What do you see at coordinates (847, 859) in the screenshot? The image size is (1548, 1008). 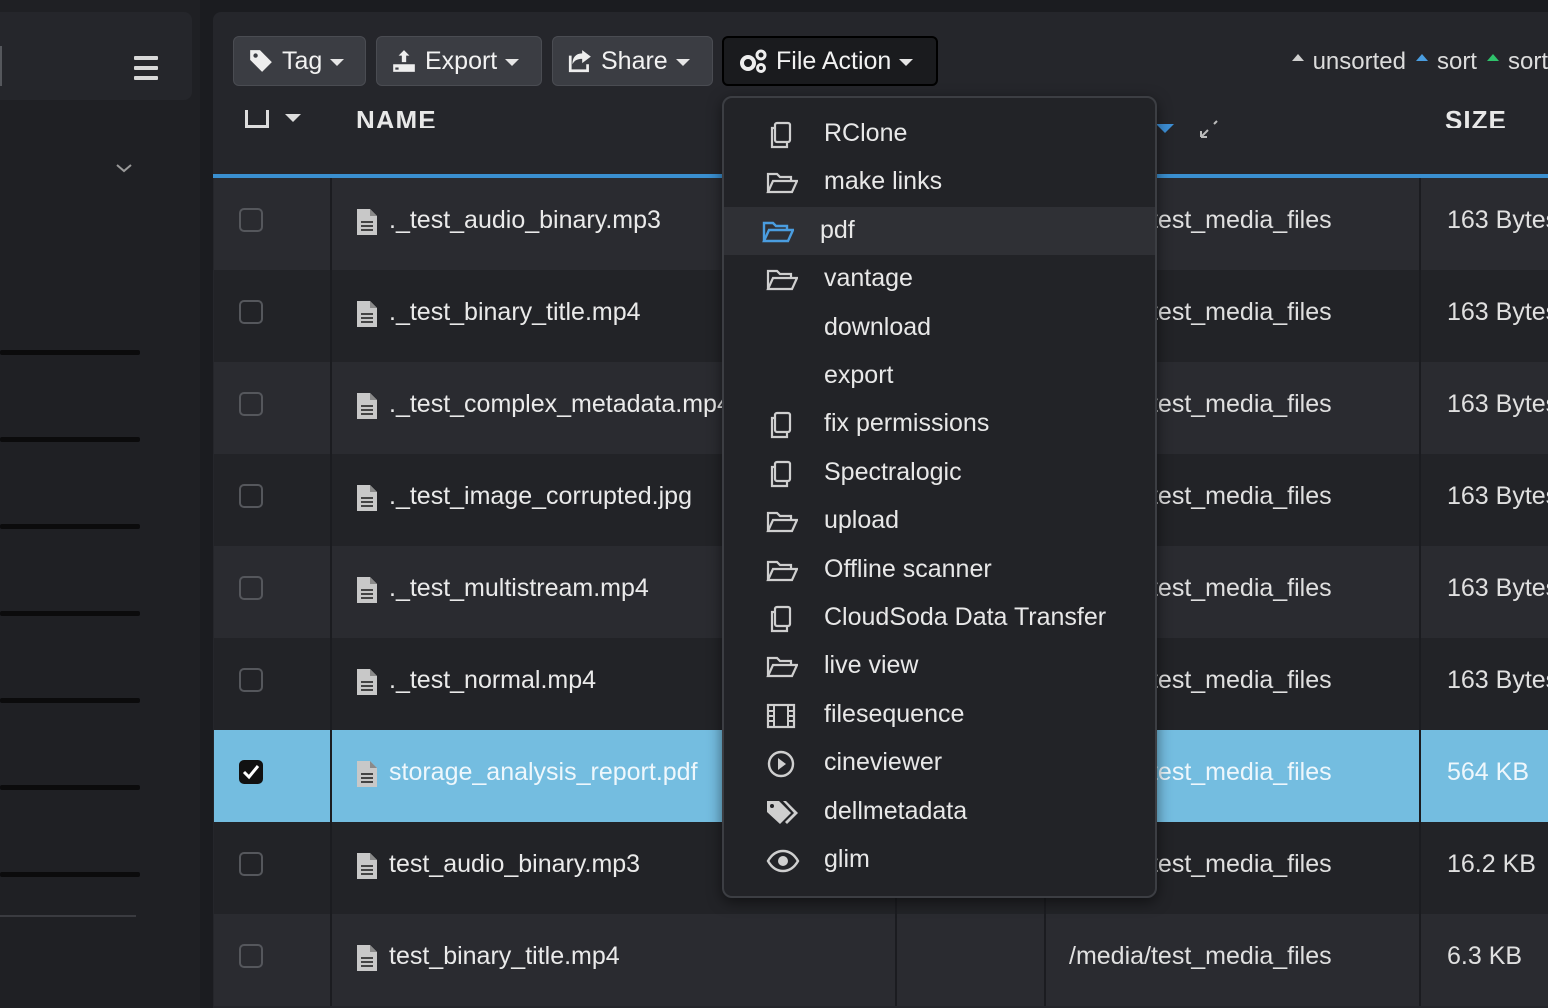 I see `menu-item-label: glim` at bounding box center [847, 859].